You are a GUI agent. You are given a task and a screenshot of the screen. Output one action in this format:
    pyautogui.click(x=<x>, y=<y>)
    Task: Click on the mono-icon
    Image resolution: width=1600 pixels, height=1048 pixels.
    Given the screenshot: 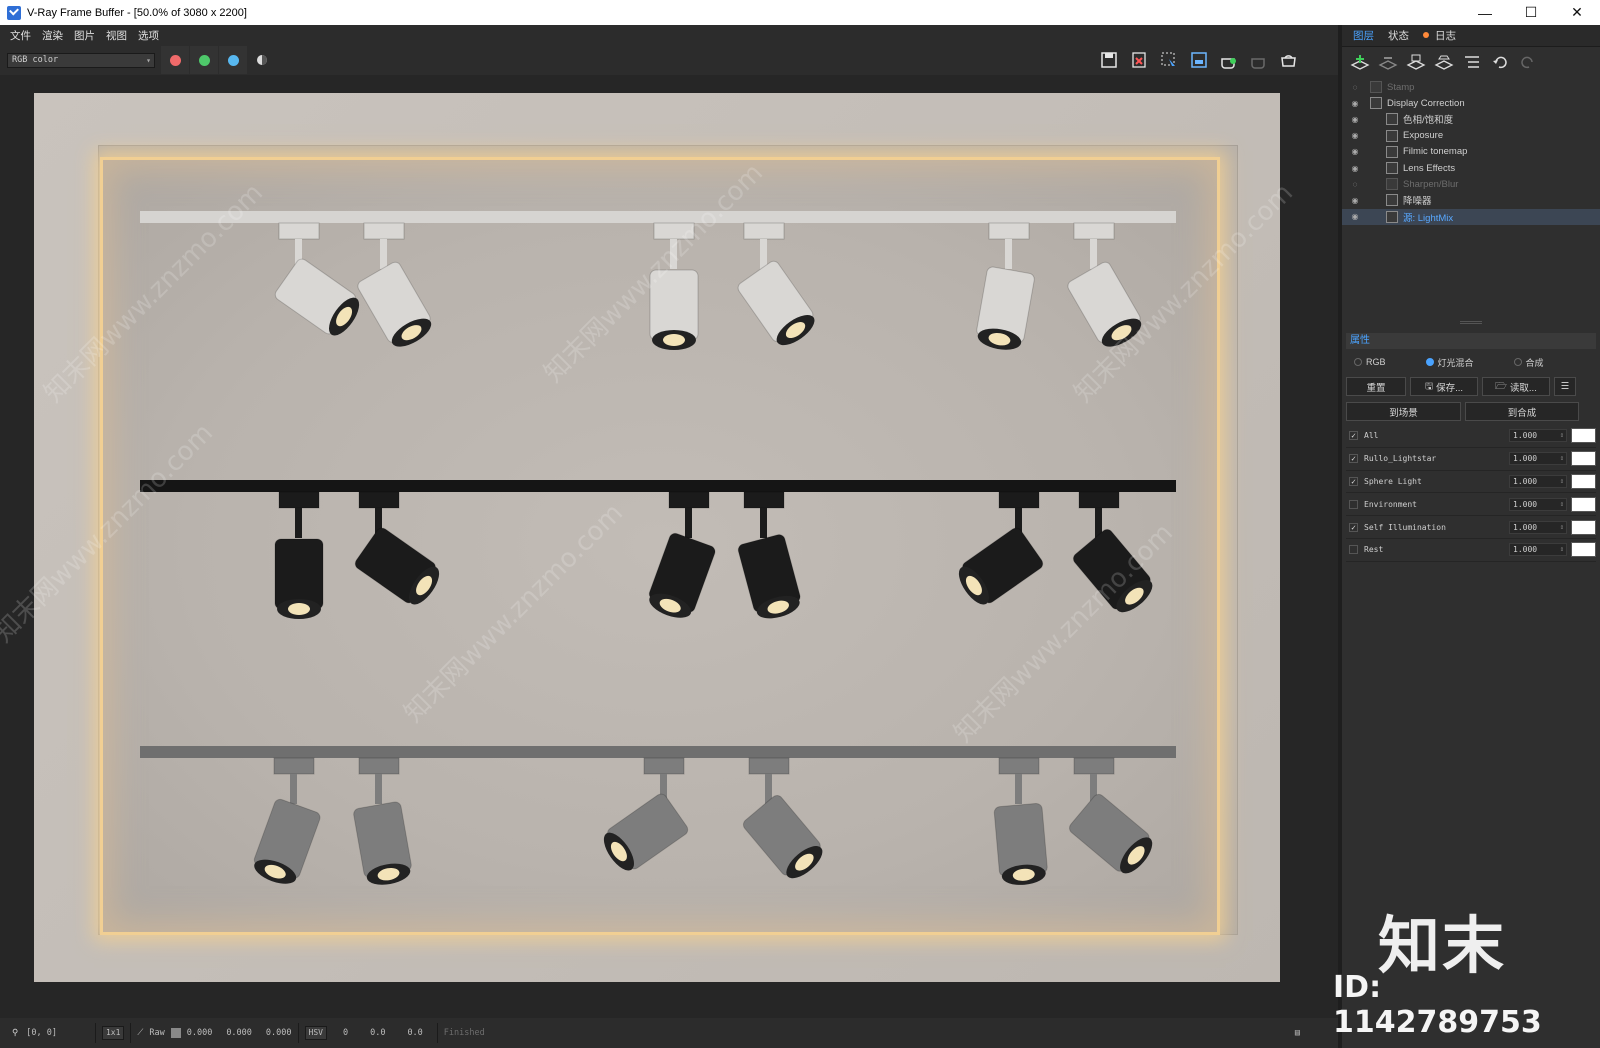 What is the action you would take?
    pyautogui.click(x=262, y=60)
    